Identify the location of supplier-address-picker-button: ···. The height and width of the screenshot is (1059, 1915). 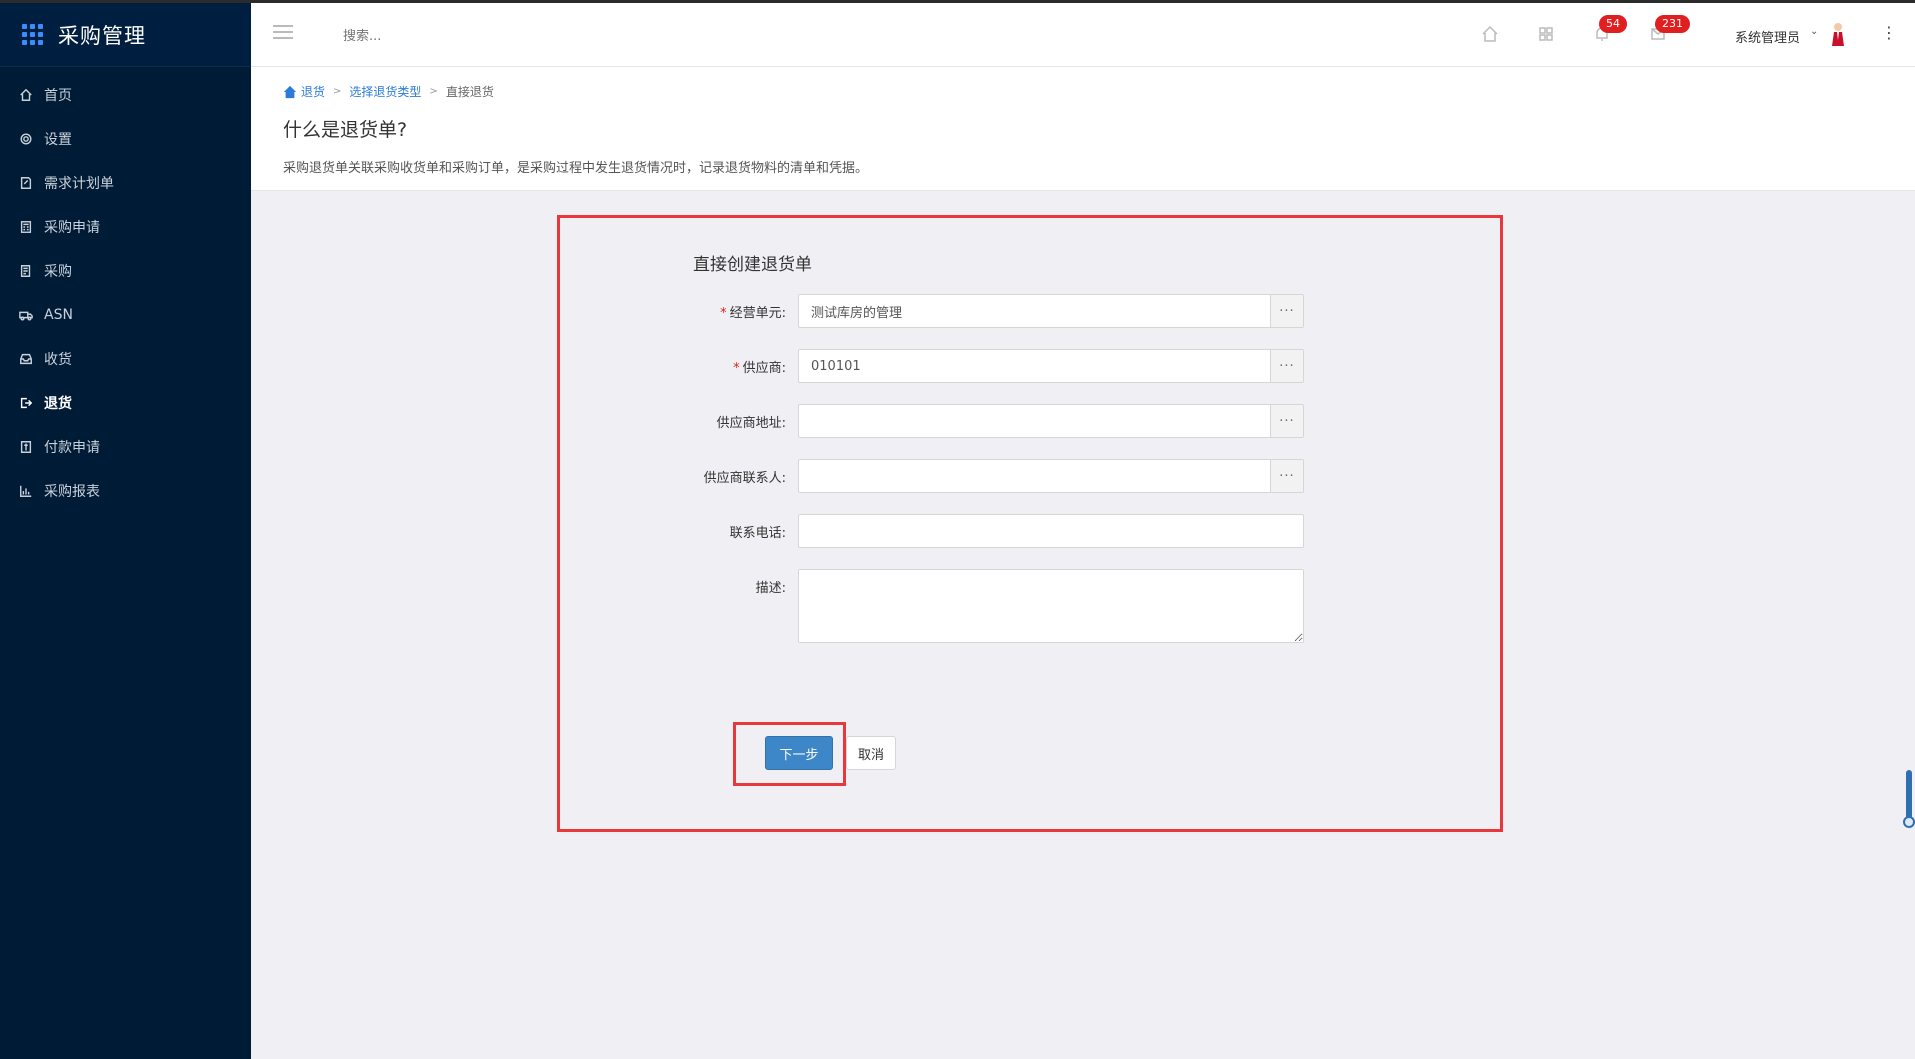
(1286, 421).